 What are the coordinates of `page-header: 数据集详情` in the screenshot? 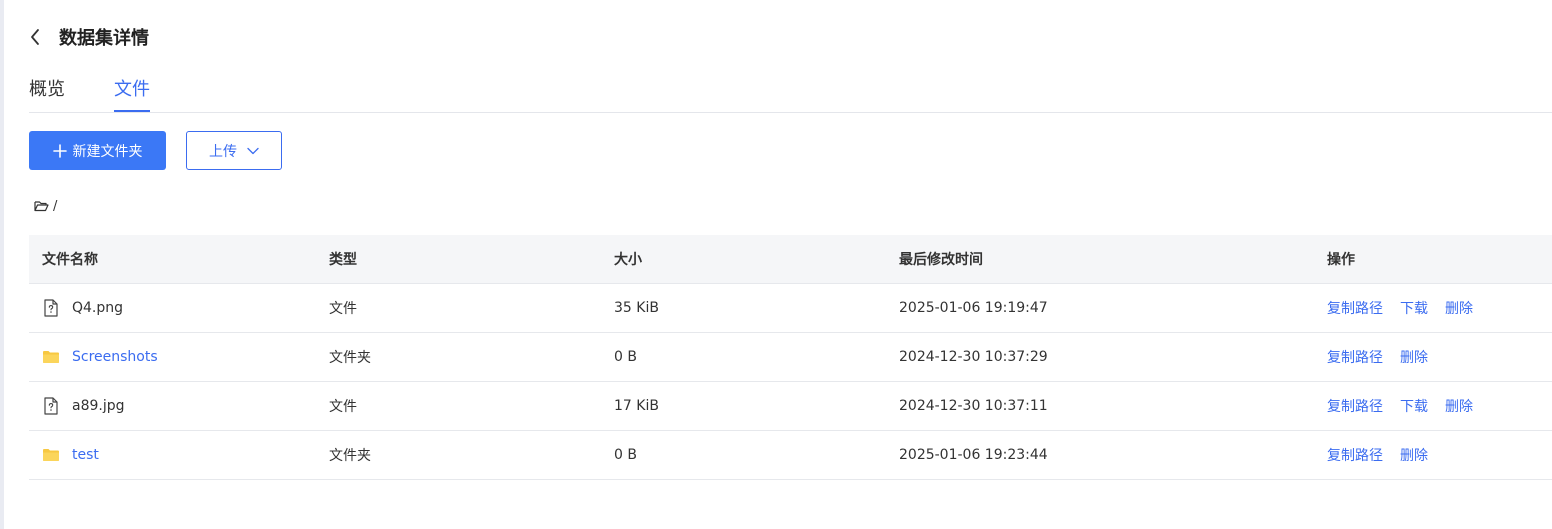 It's located at (89, 37).